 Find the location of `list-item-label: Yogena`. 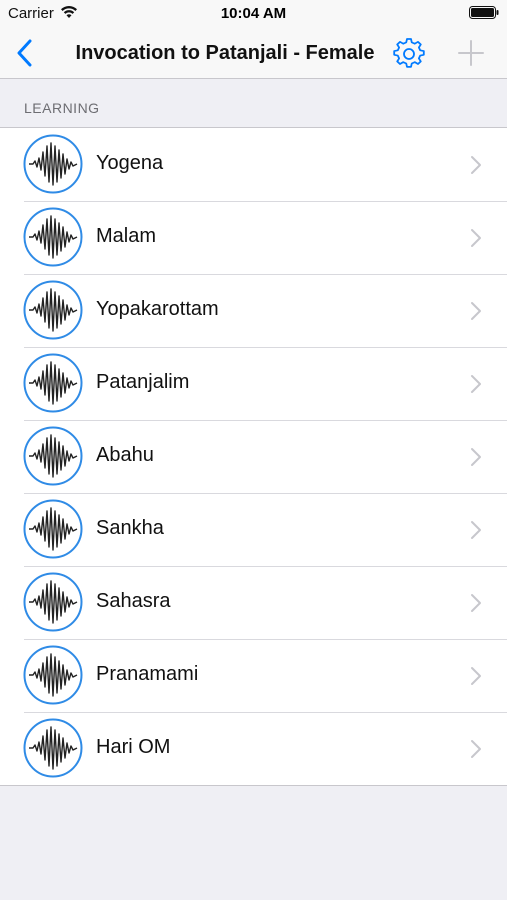

list-item-label: Yogena is located at coordinates (130, 163).